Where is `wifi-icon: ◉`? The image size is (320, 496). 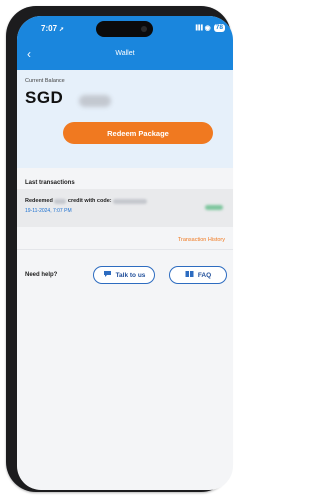
wifi-icon: ◉ is located at coordinates (207, 28).